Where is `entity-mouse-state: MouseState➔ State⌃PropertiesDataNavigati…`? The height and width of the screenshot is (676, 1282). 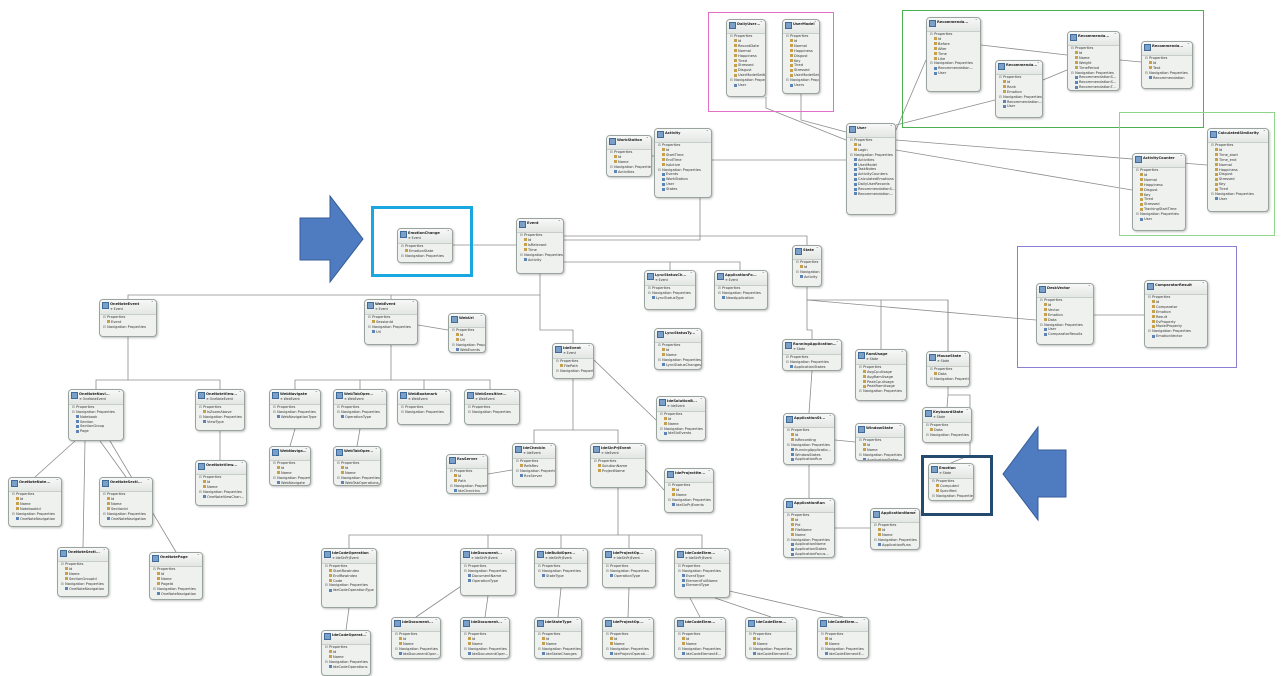 entity-mouse-state: MouseState➔ State⌃PropertiesDataNavigati… is located at coordinates (948, 369).